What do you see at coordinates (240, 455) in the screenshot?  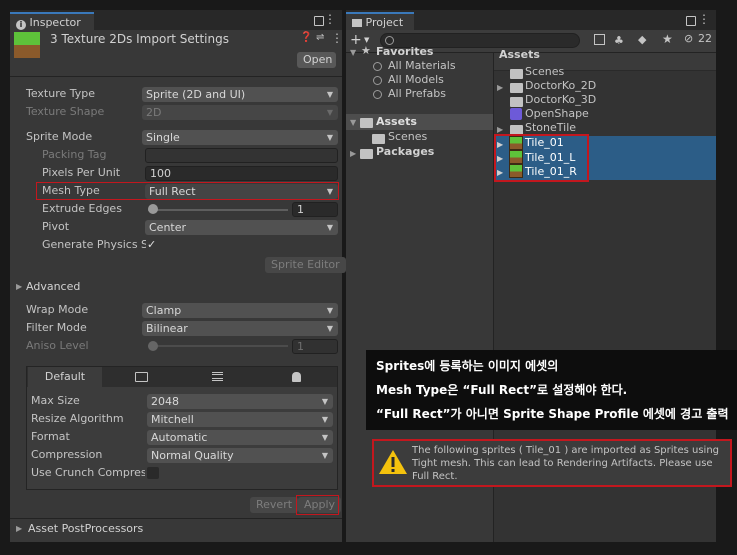 I see `compression-dropdown: Normal Quality ▼` at bounding box center [240, 455].